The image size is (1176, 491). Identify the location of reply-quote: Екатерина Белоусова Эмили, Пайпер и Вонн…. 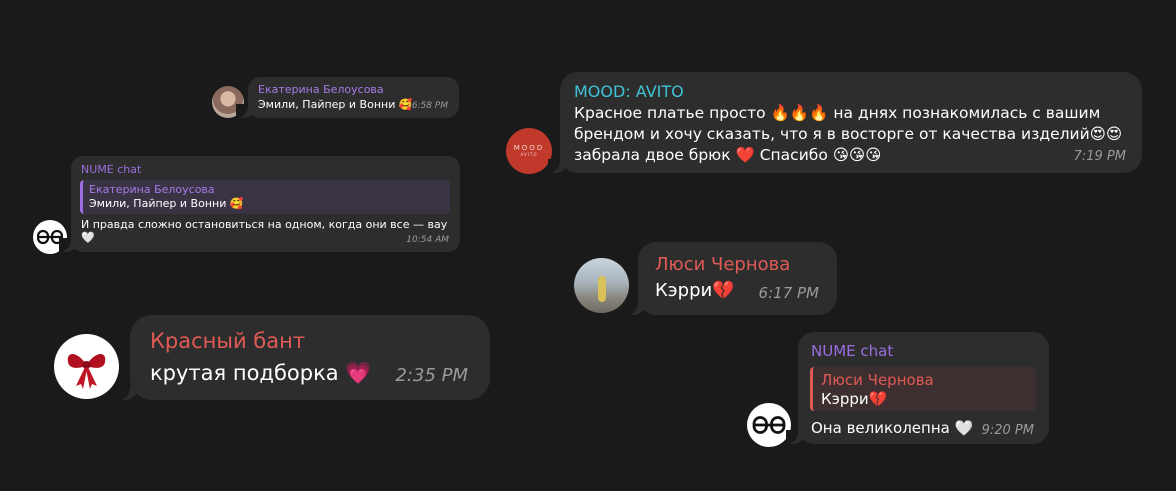
(265, 197).